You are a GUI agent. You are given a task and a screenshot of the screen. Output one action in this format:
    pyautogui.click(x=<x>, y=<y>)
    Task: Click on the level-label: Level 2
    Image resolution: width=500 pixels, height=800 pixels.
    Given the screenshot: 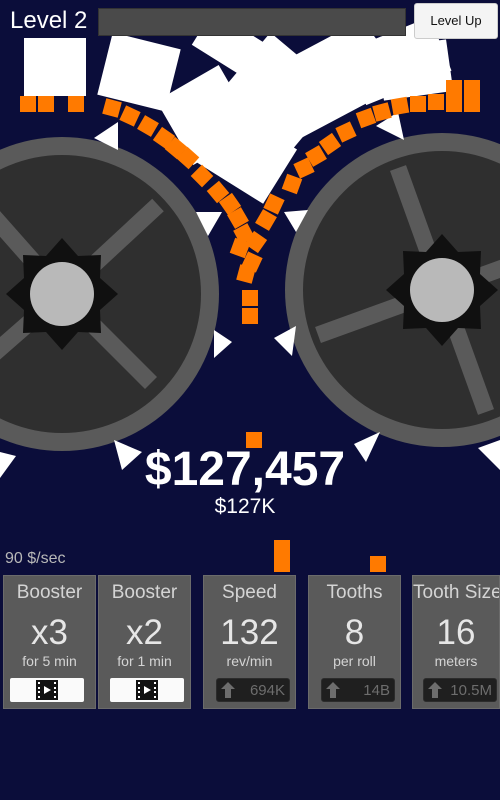 What is the action you would take?
    pyautogui.click(x=49, y=21)
    